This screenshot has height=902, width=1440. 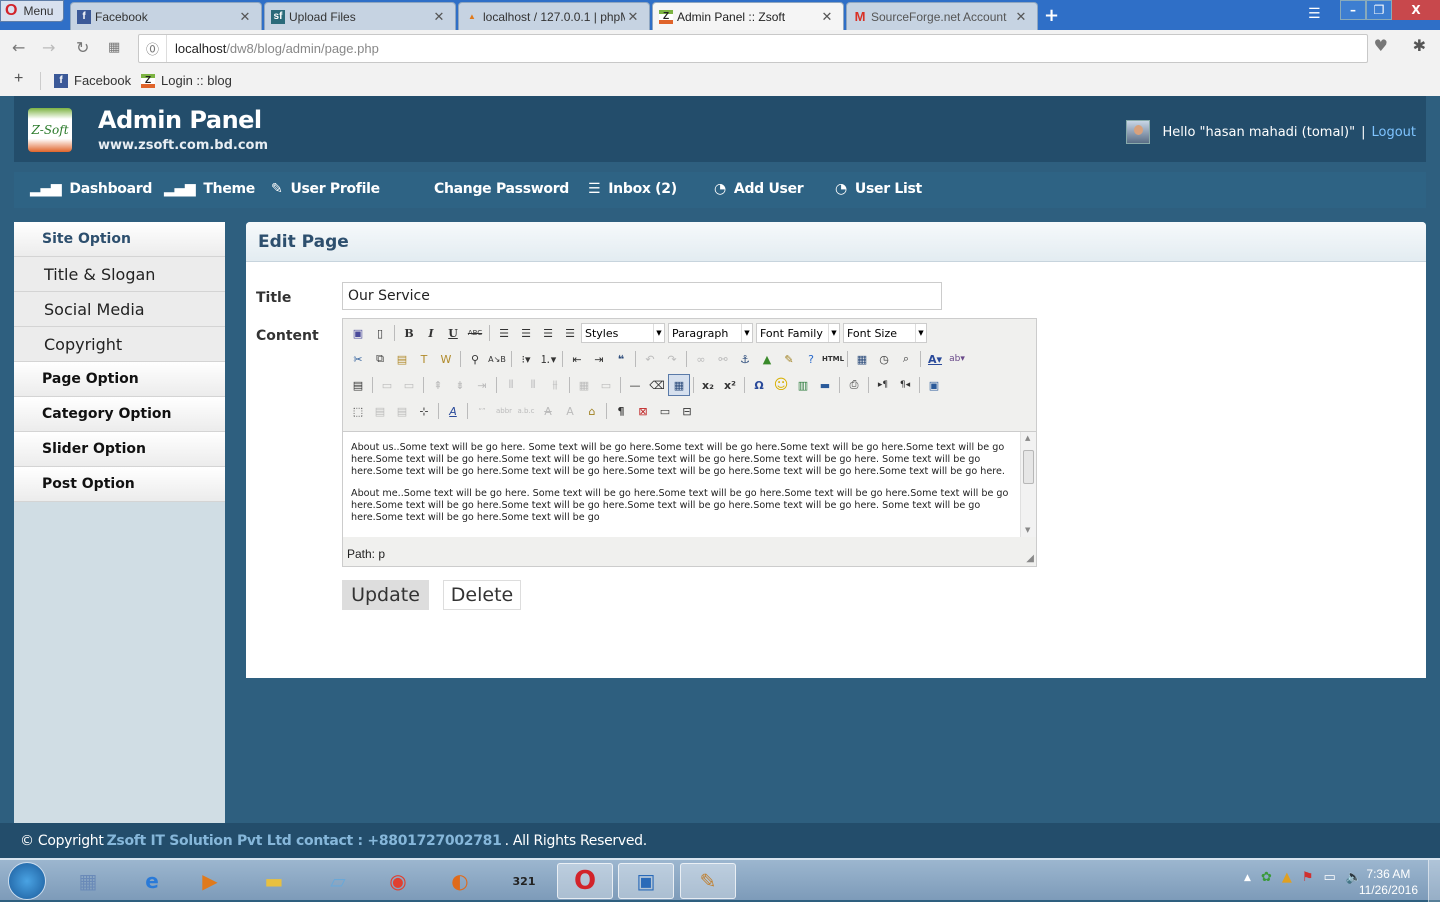 What do you see at coordinates (409, 333) in the screenshot?
I see `bold-icon: B` at bounding box center [409, 333].